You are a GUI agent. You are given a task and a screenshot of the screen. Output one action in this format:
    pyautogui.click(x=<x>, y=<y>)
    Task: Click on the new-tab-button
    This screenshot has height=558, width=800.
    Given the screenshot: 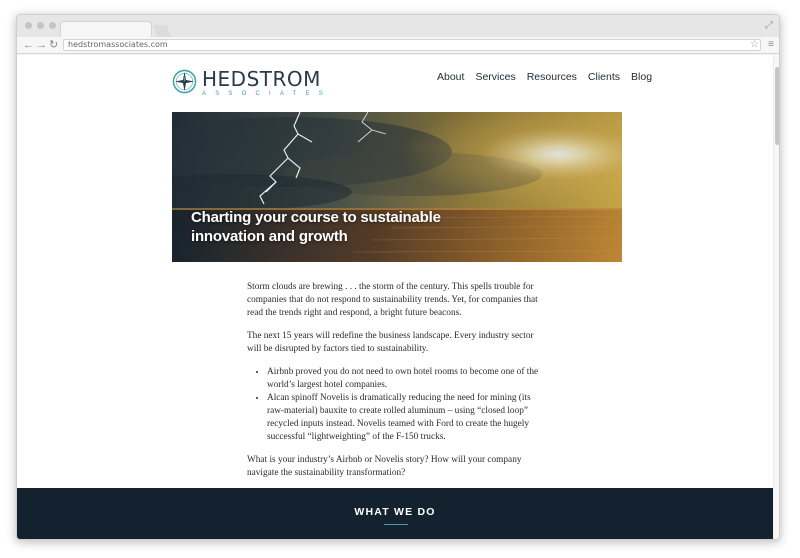 What is the action you would take?
    pyautogui.click(x=162, y=31)
    